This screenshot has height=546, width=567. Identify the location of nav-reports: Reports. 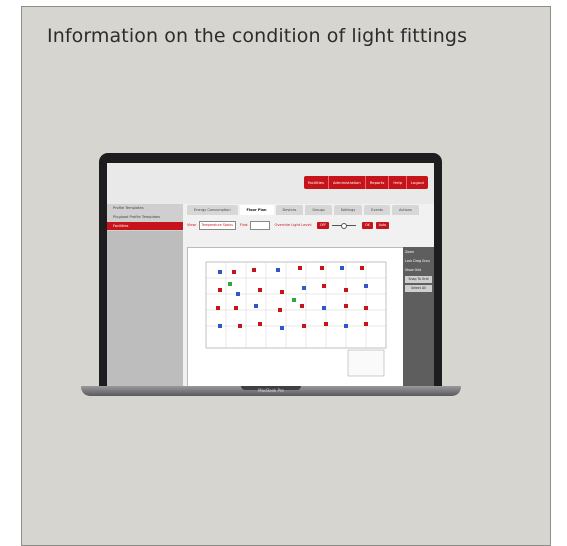
(378, 182).